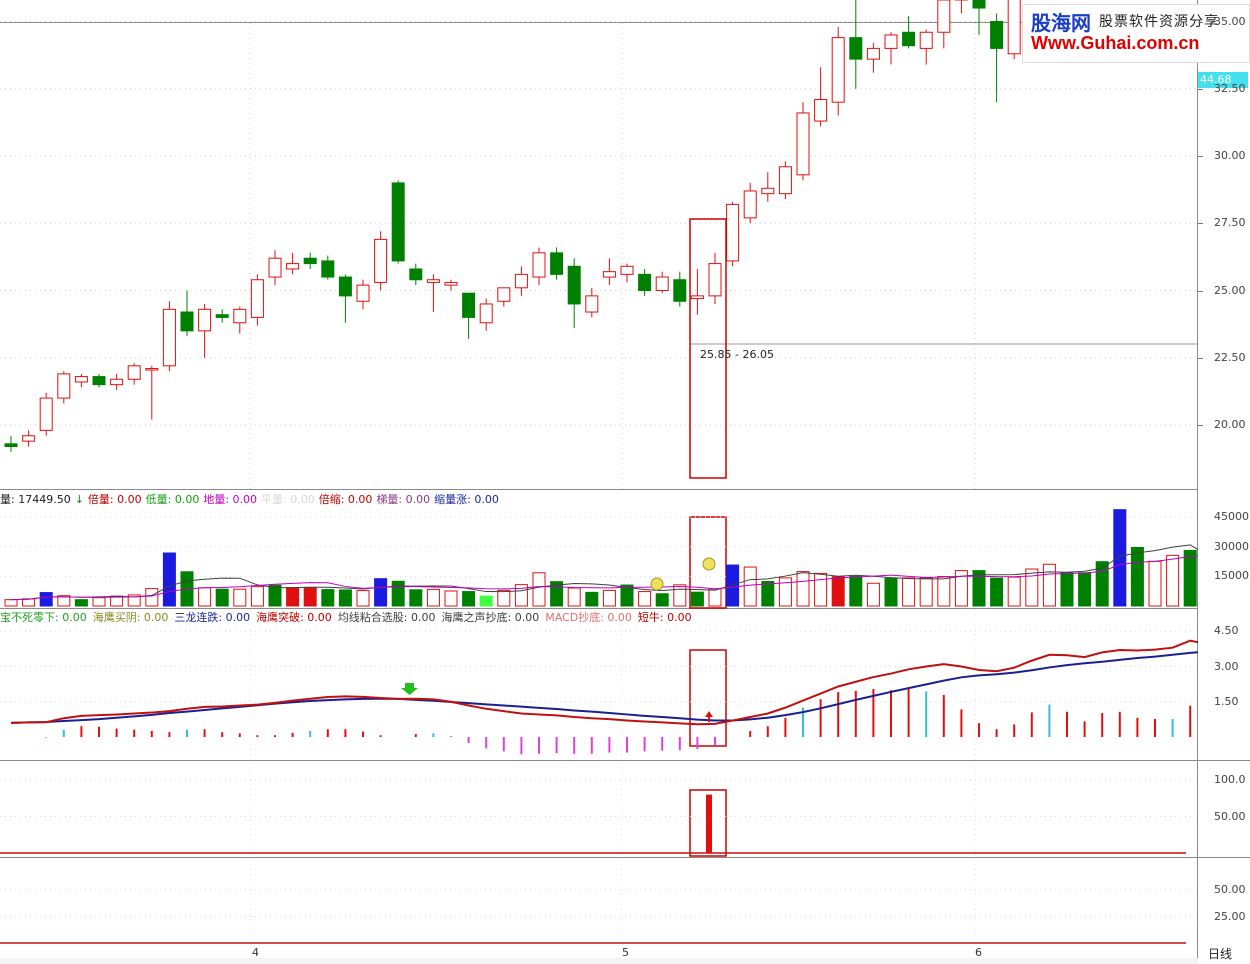 Image resolution: width=1250 pixels, height=964 pixels. What do you see at coordinates (604, 687) in the screenshot?
I see `macd-dea-line` at bounding box center [604, 687].